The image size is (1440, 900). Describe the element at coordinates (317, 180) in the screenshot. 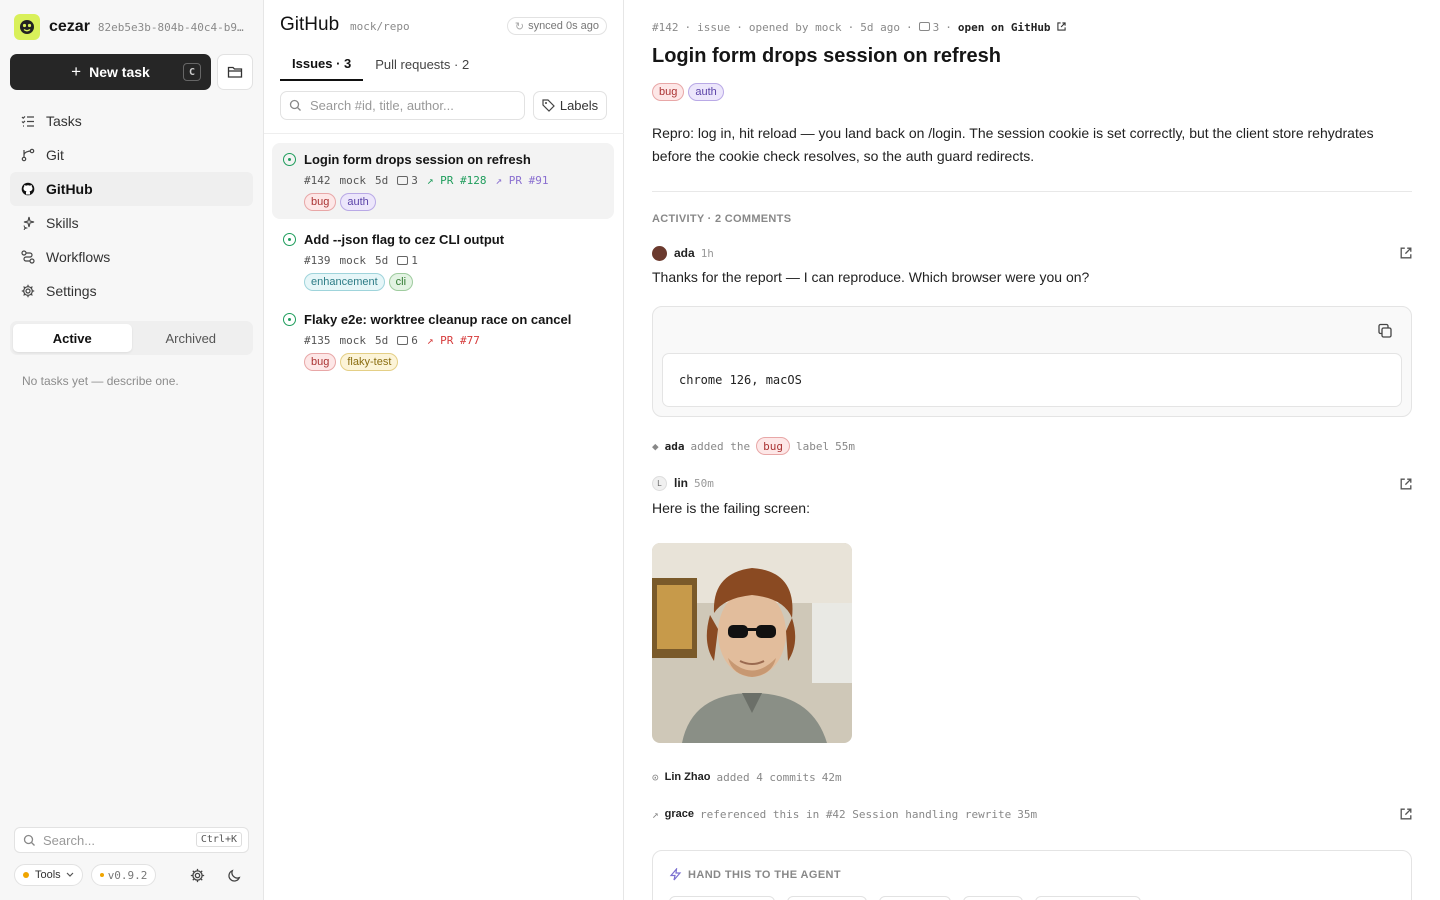

I see `issue-number: #142` at that location.